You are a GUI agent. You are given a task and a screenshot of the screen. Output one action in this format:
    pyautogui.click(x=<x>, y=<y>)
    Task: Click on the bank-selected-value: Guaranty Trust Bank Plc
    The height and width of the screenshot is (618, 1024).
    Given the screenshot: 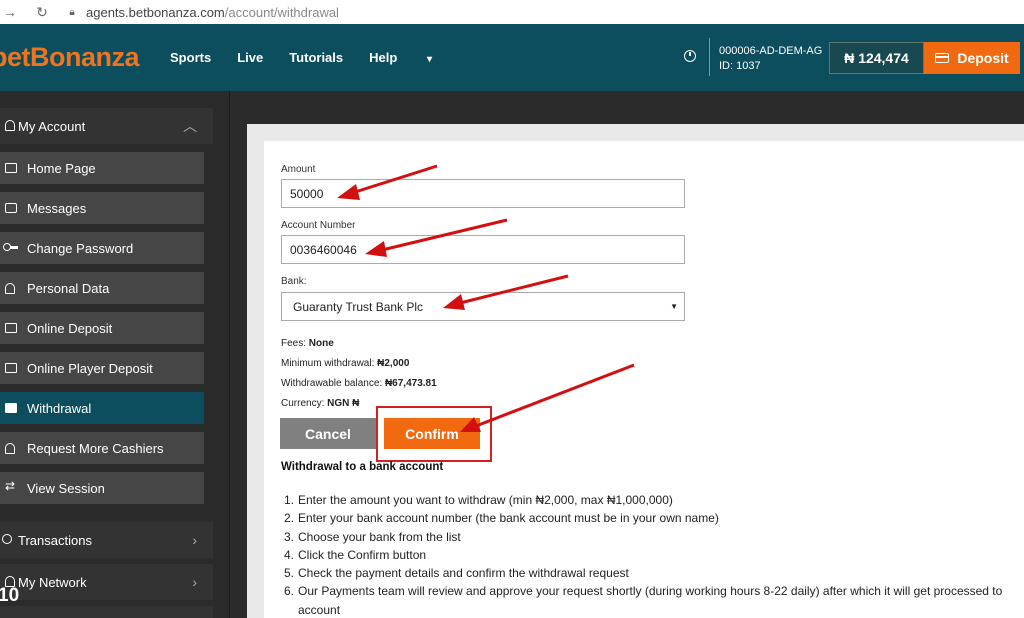 What is the action you would take?
    pyautogui.click(x=358, y=306)
    